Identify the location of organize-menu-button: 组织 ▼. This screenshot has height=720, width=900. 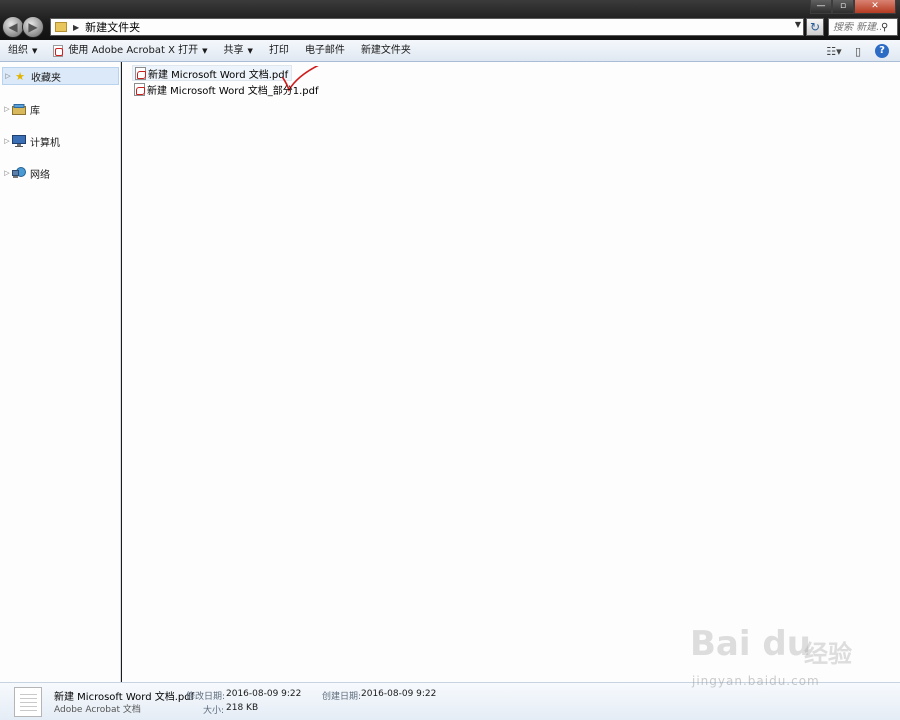
(22, 51).